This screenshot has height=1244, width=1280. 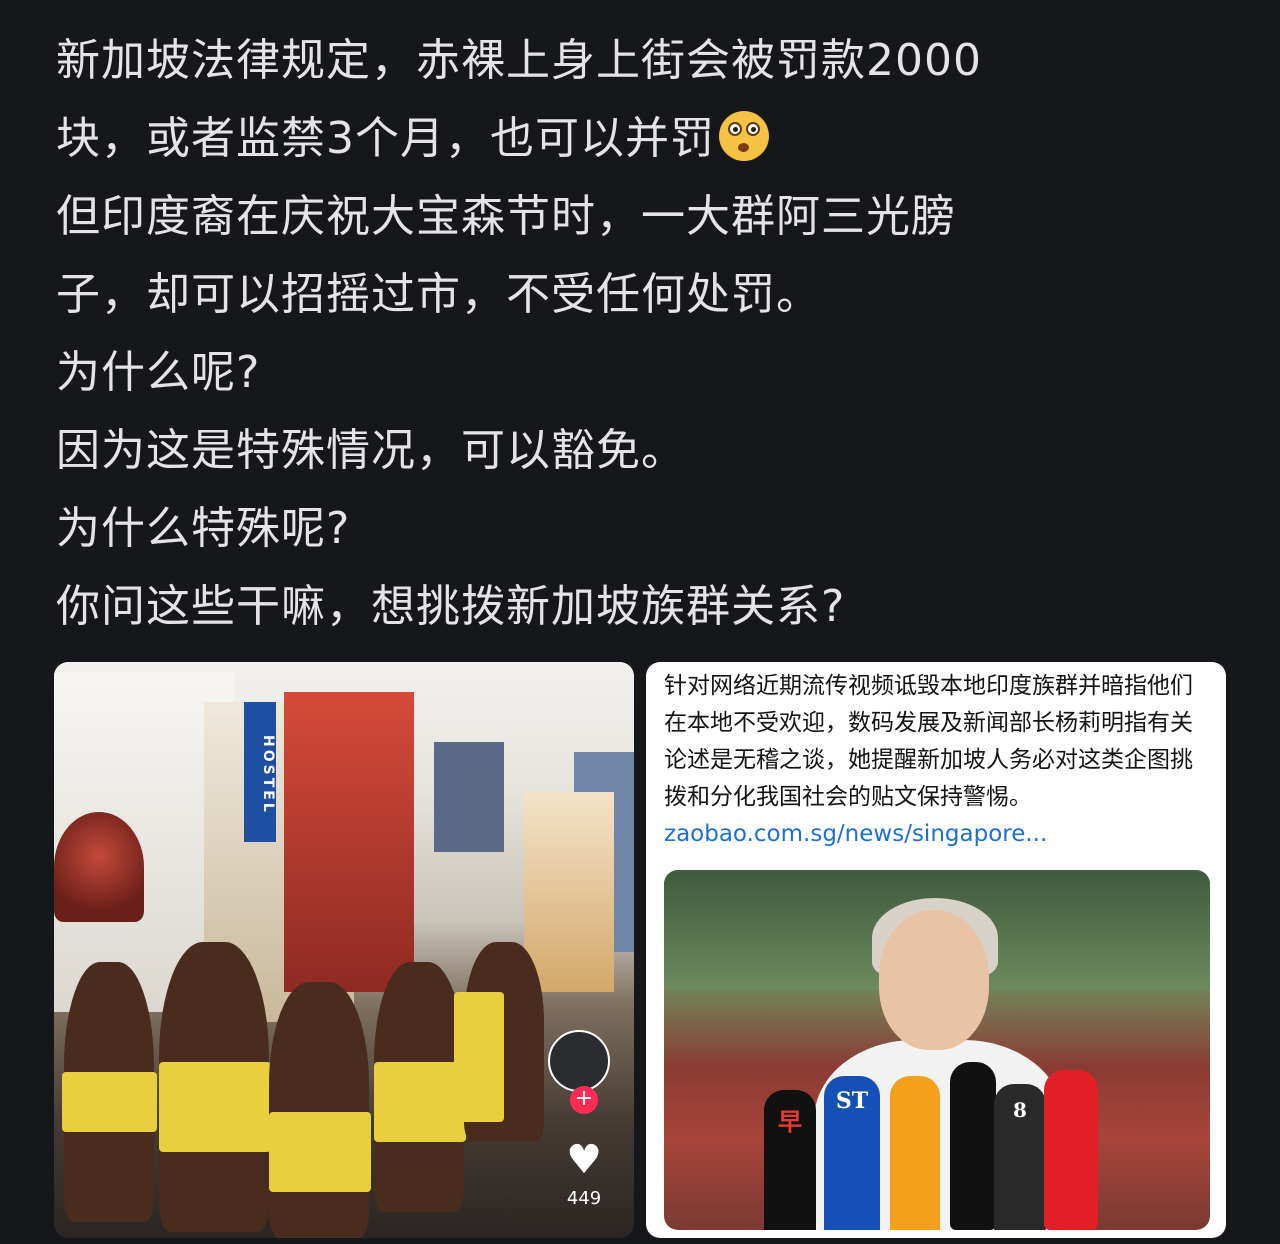 What do you see at coordinates (385, 138) in the screenshot?
I see `post-line: 块，或者监禁3个月，也可以并罚` at bounding box center [385, 138].